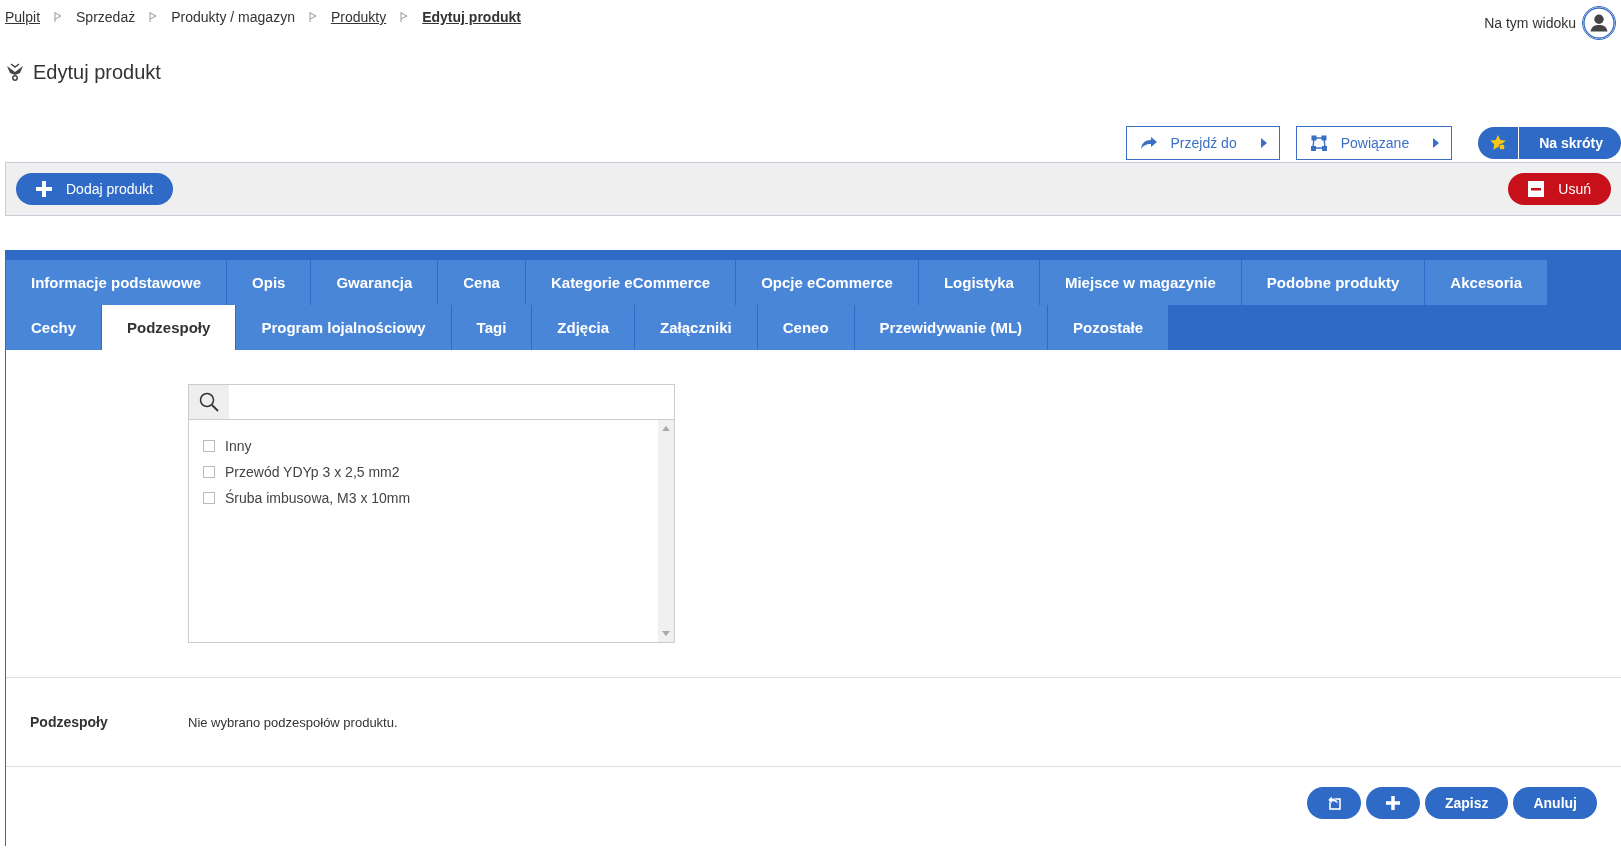  What do you see at coordinates (238, 446) in the screenshot?
I see `component-label: Inny` at bounding box center [238, 446].